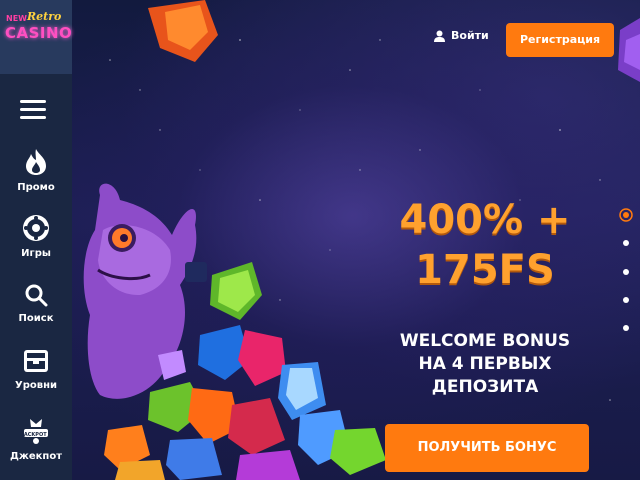 This screenshot has height=480, width=640. I want to click on slide-dot-active, so click(626, 215).